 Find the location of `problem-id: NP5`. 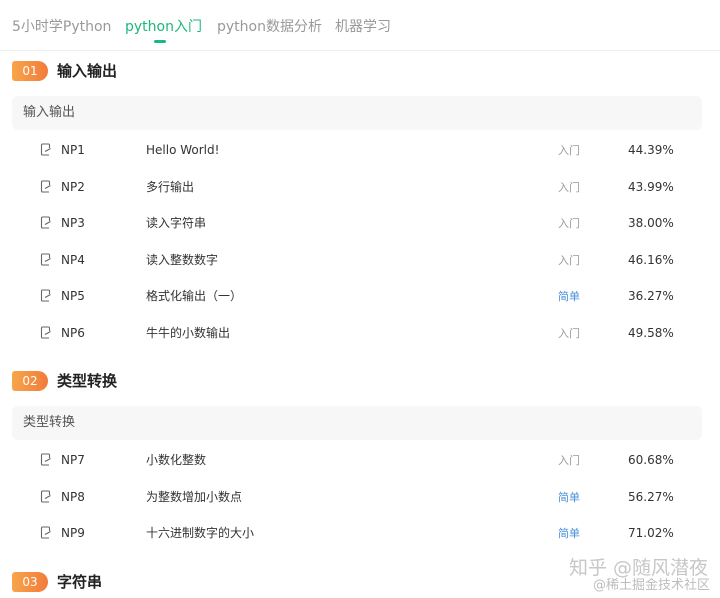

problem-id: NP5 is located at coordinates (73, 296).